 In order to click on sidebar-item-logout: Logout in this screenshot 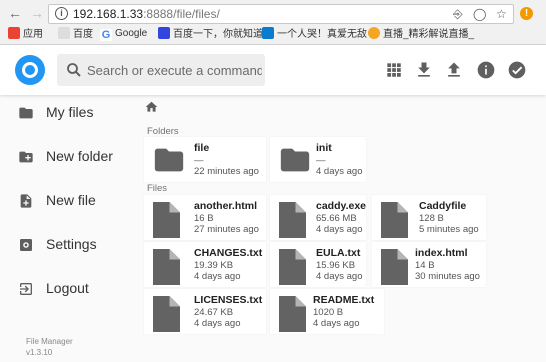, I will do `click(64, 289)`.